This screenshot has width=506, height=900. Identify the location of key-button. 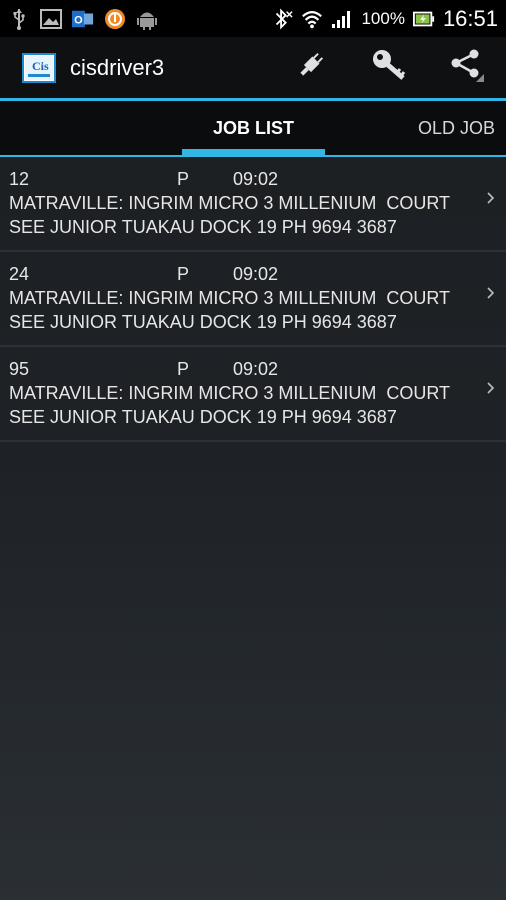
(389, 67).